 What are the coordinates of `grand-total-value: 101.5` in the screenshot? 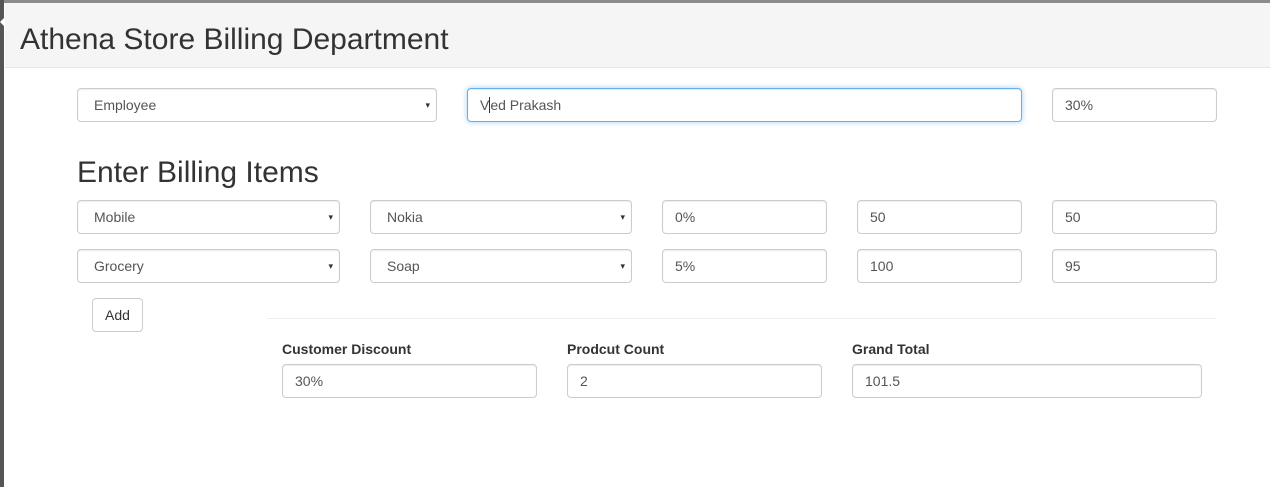 It's located at (883, 381).